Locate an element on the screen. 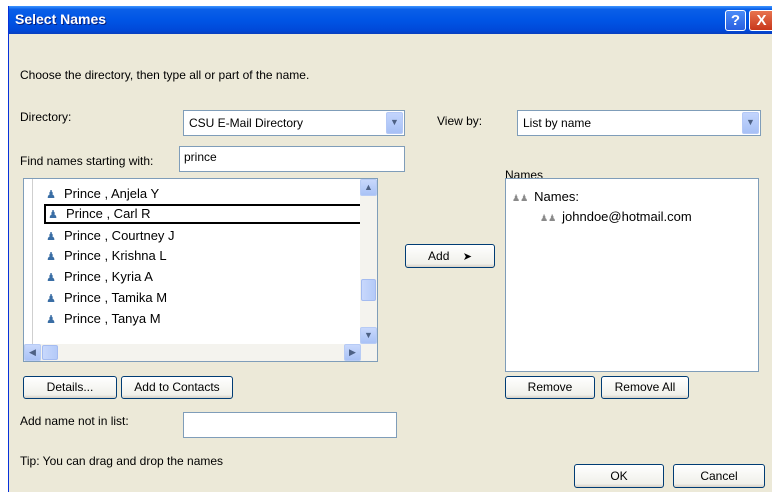 This screenshot has height=492, width=772. selected-names-box: ♟♟ Names: ♟♟ johndoe@hotmail.com is located at coordinates (632, 275).